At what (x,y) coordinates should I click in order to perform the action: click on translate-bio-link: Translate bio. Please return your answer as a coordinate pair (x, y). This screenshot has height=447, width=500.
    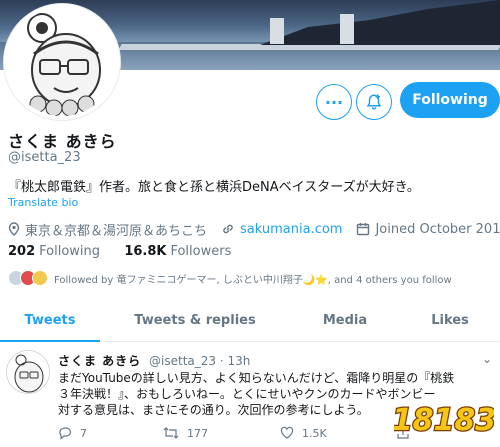
    Looking at the image, I should click on (43, 202).